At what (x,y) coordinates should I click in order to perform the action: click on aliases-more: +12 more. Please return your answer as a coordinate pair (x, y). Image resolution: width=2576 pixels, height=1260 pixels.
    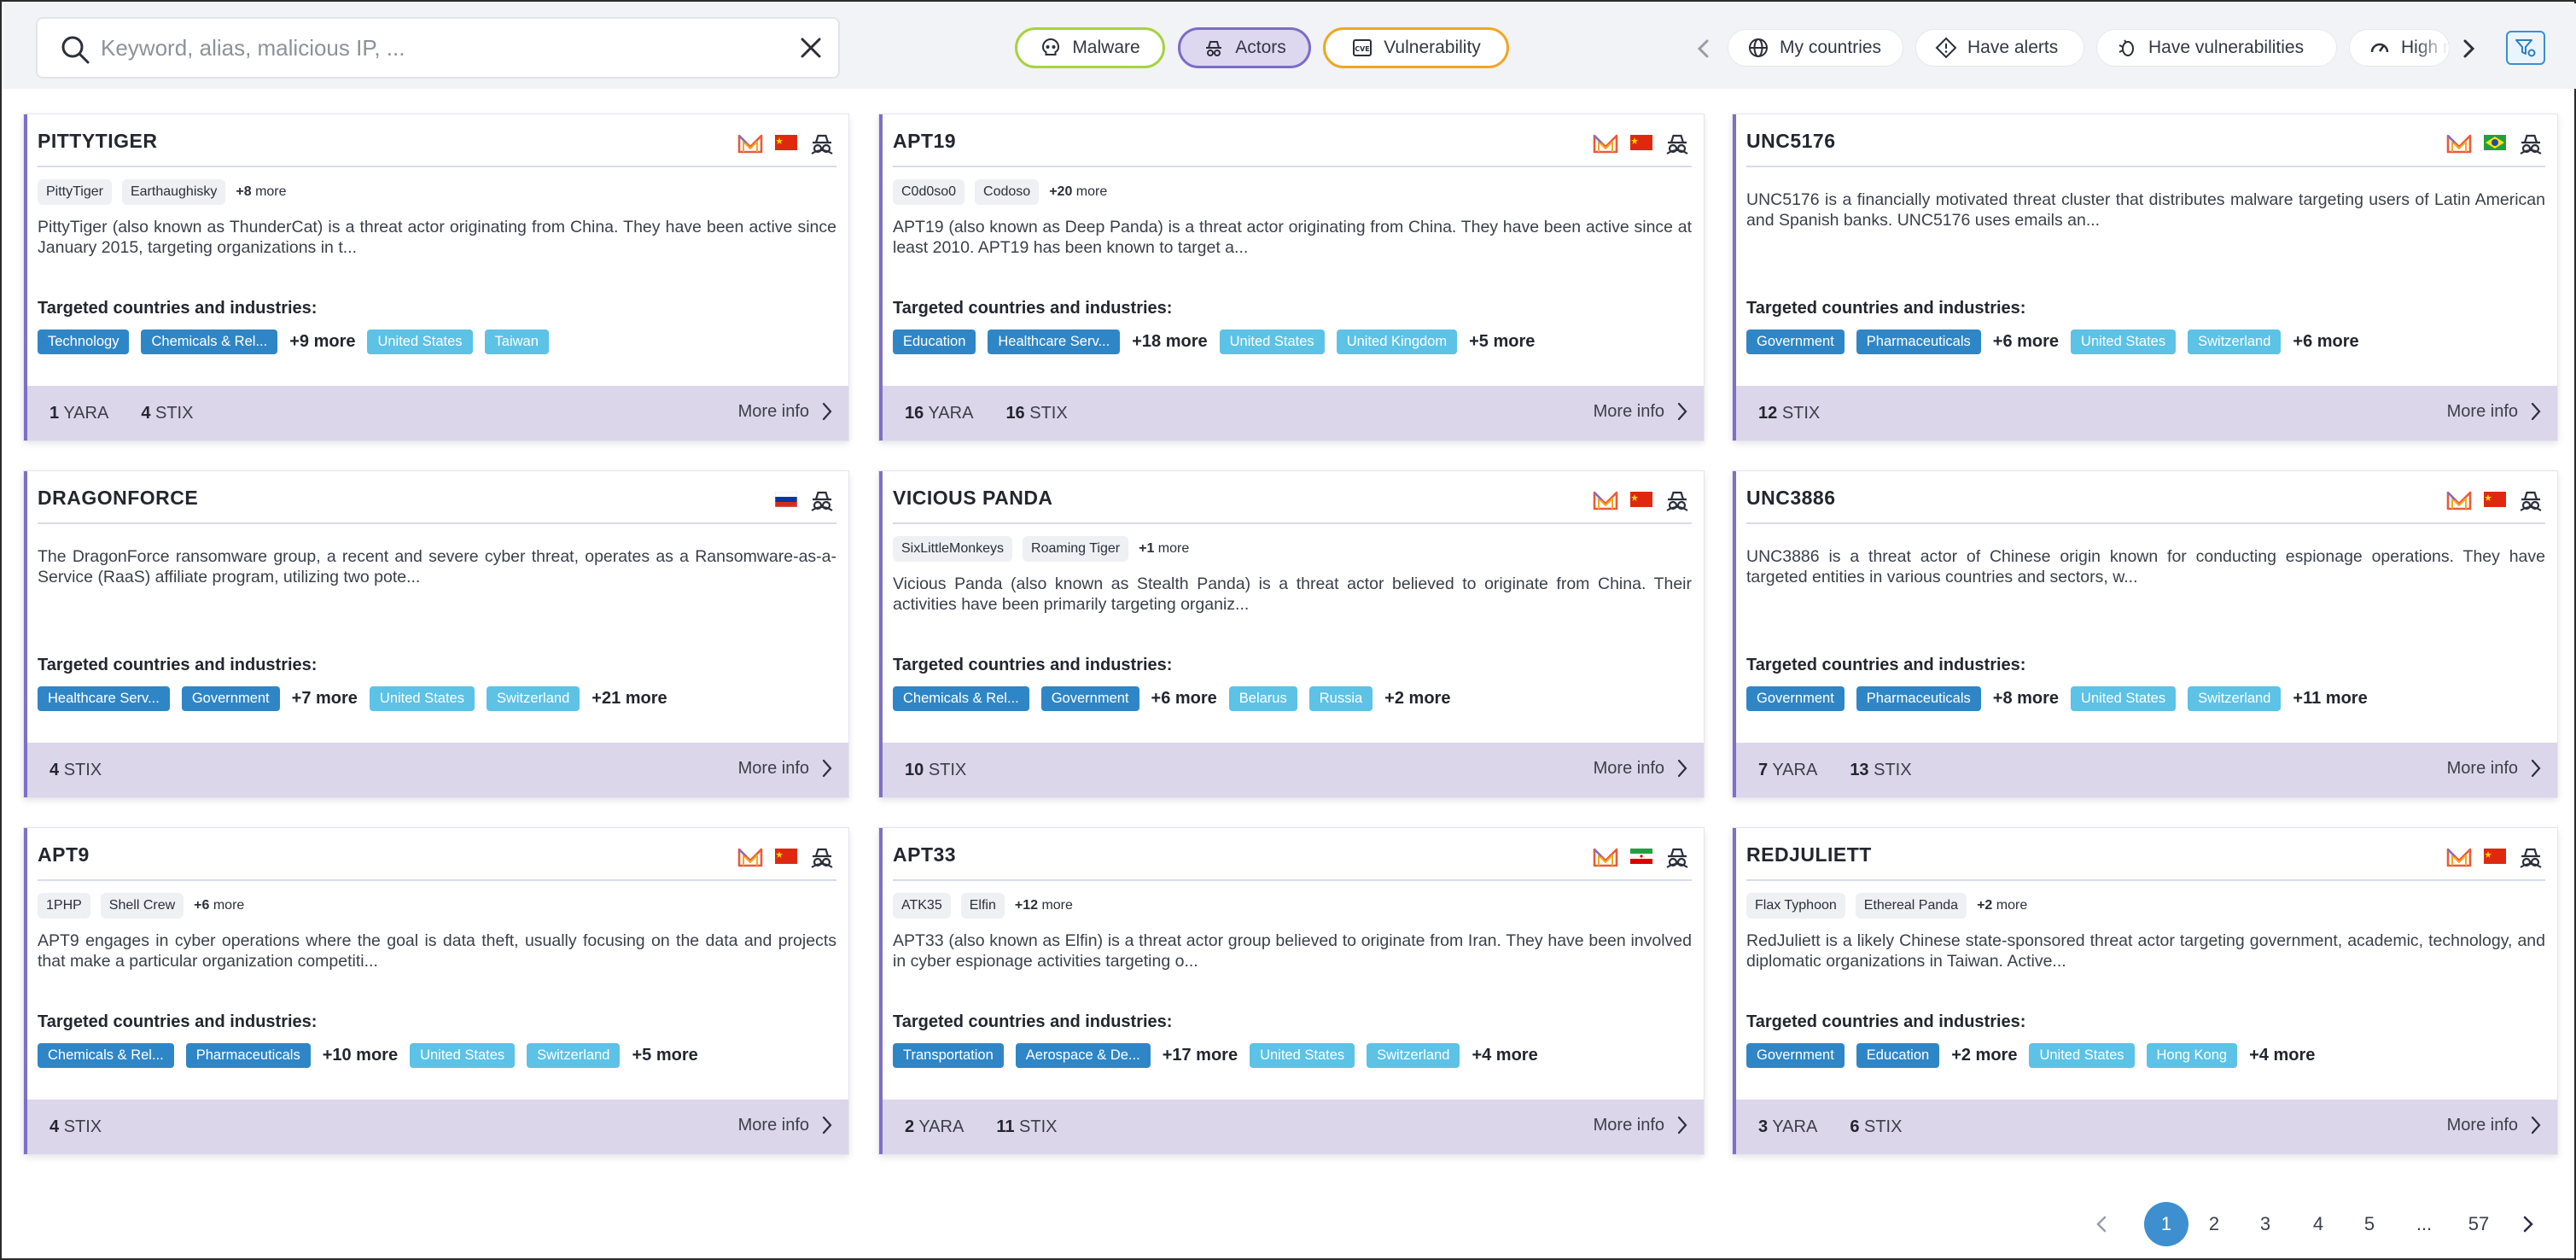
    Looking at the image, I should click on (1044, 905).